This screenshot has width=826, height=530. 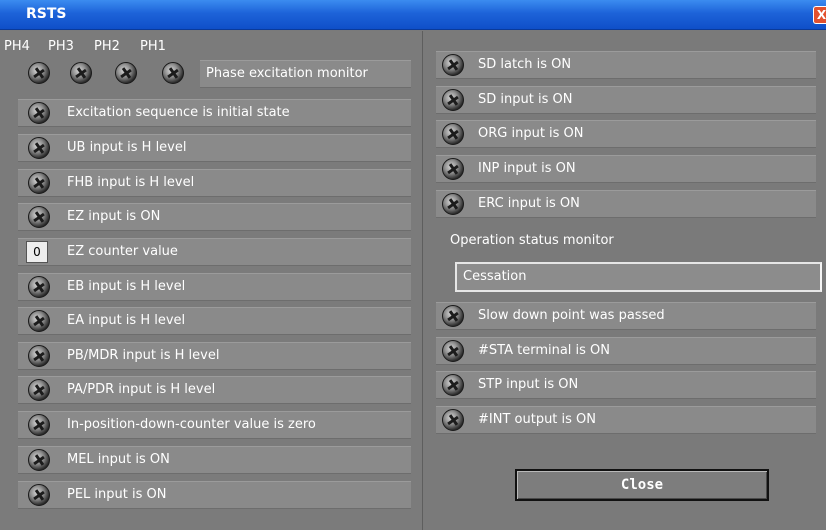 I want to click on status-row: EA input is H level, so click(x=214, y=321).